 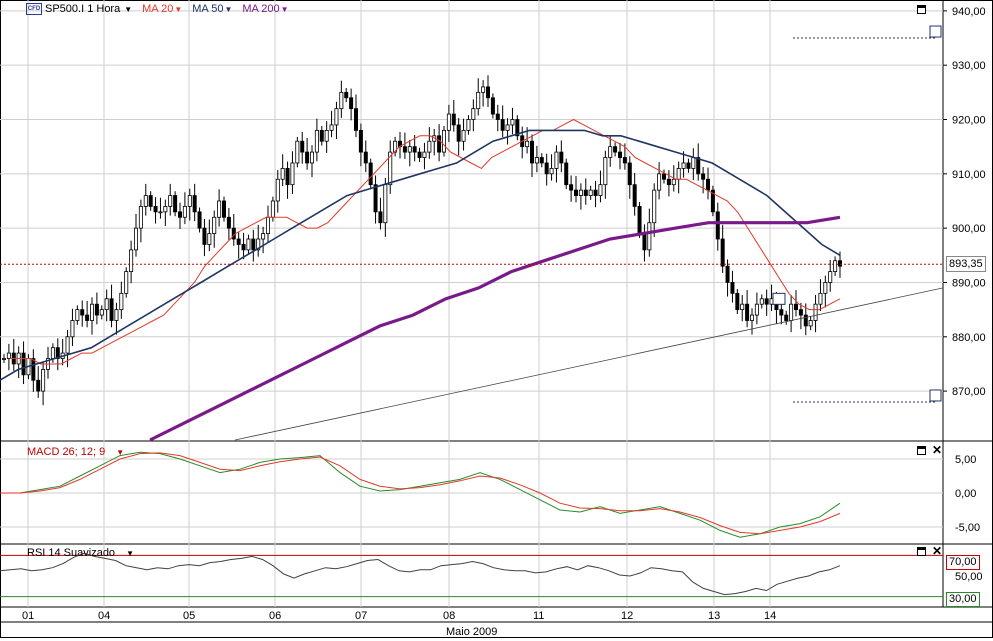 I want to click on ma50-selector: MA 50▼, so click(x=212, y=9).